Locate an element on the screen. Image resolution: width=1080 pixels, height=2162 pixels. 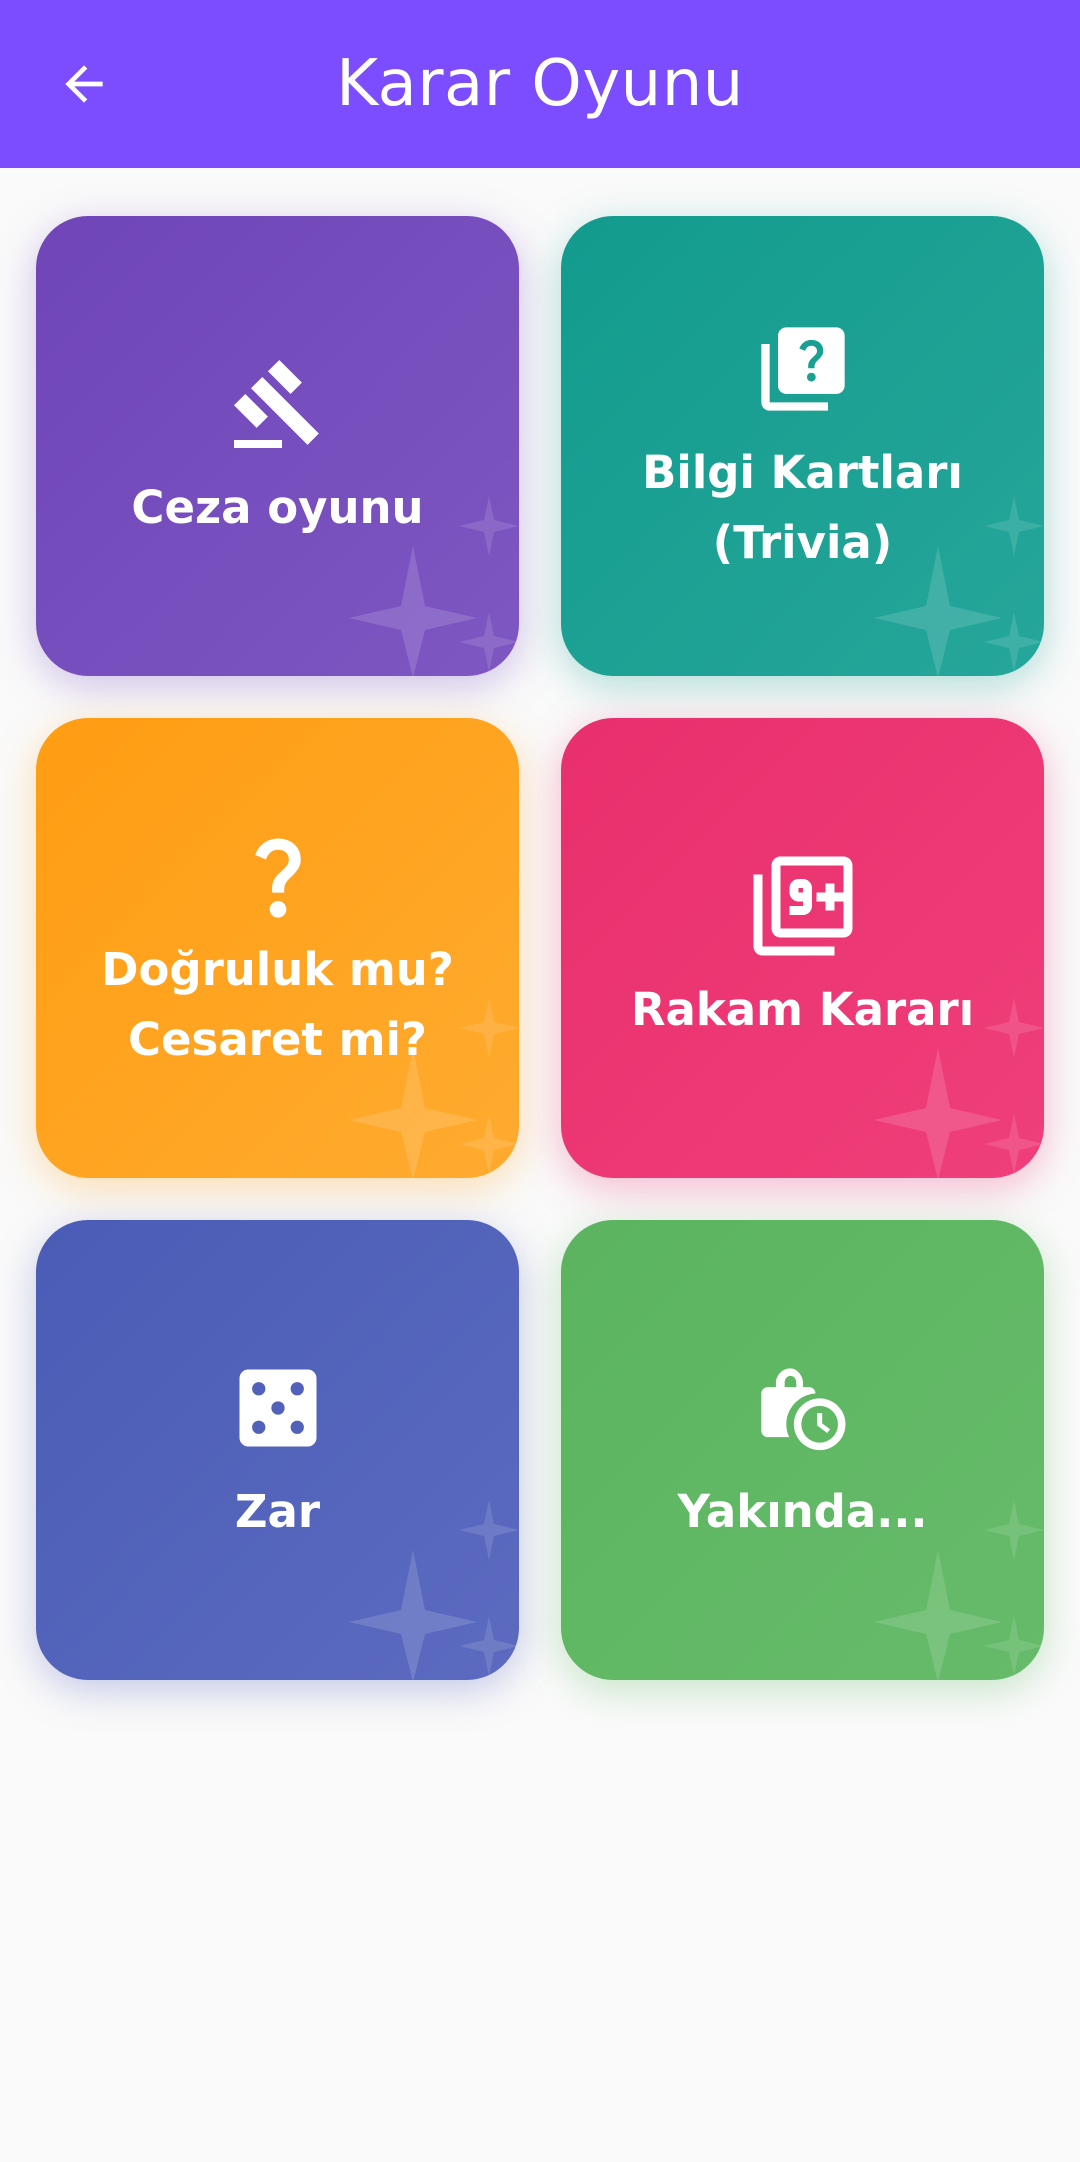
card-ceza-oyunu: Ceza oyunu is located at coordinates (277, 446).